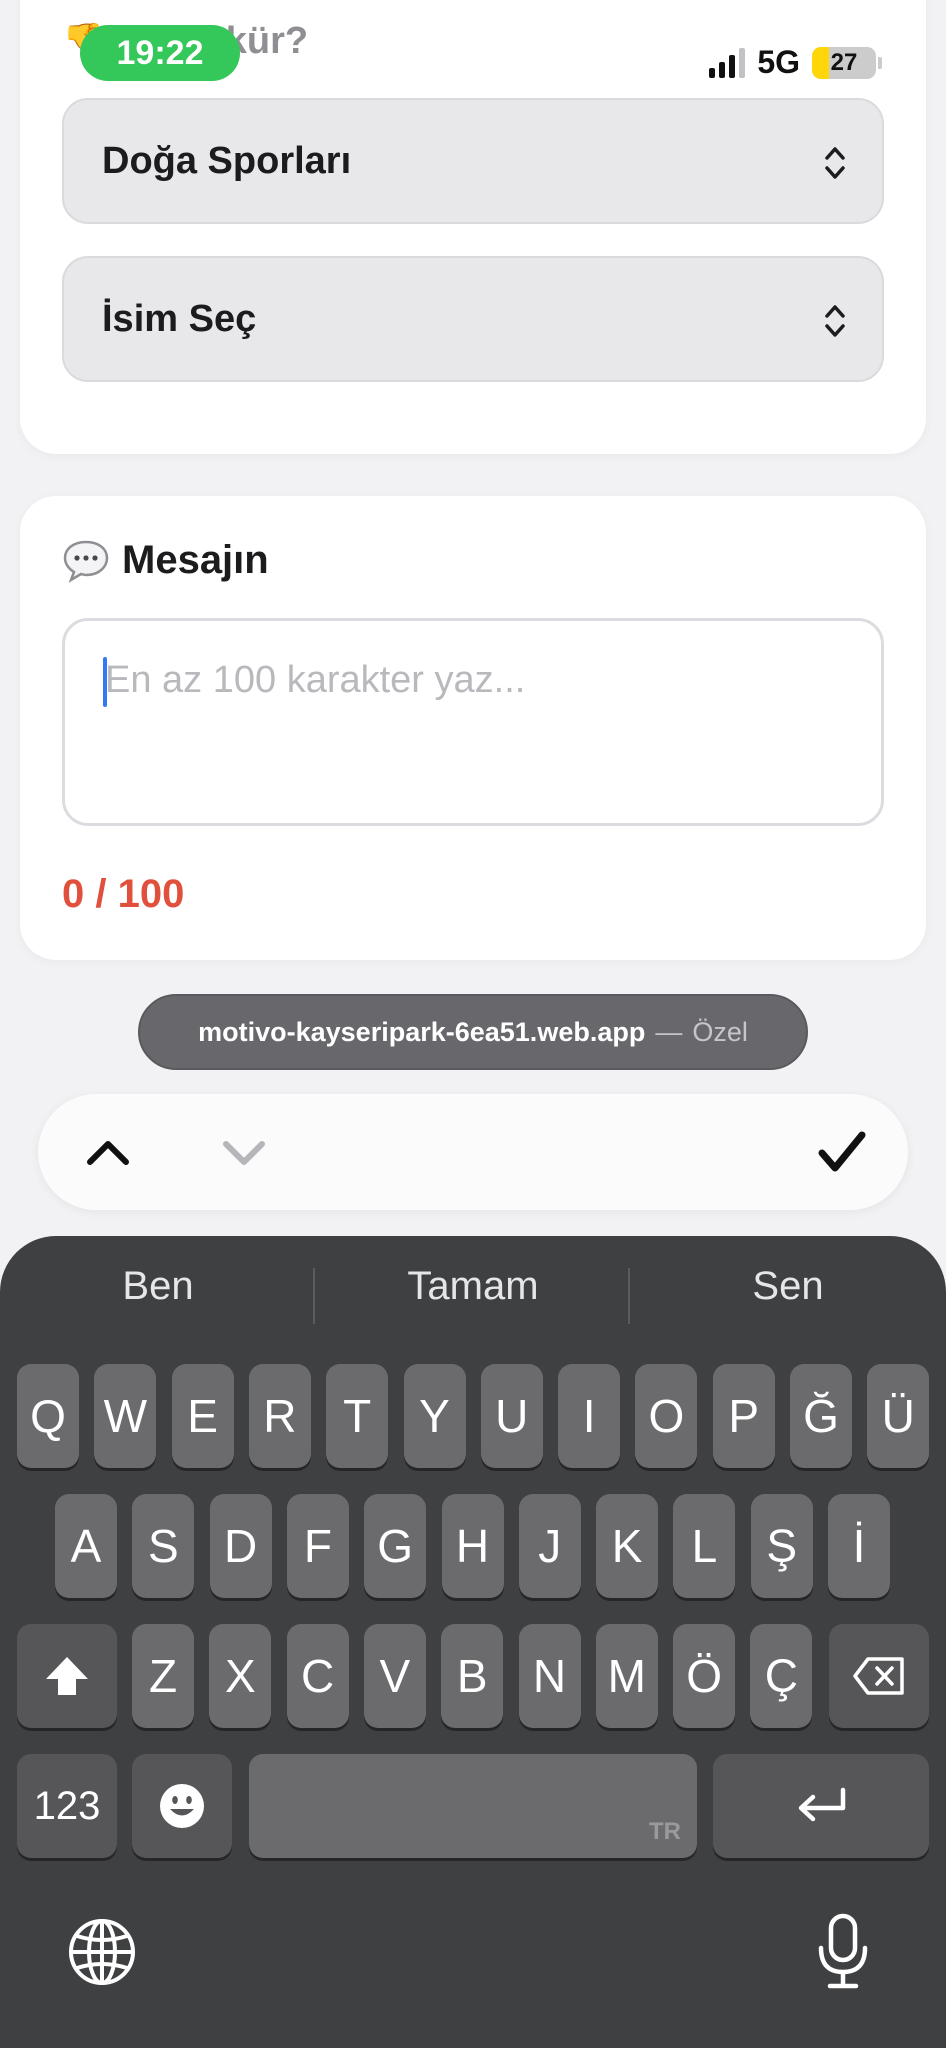 Image resolution: width=946 pixels, height=2048 pixels. I want to click on previous-field-button, so click(108, 1152).